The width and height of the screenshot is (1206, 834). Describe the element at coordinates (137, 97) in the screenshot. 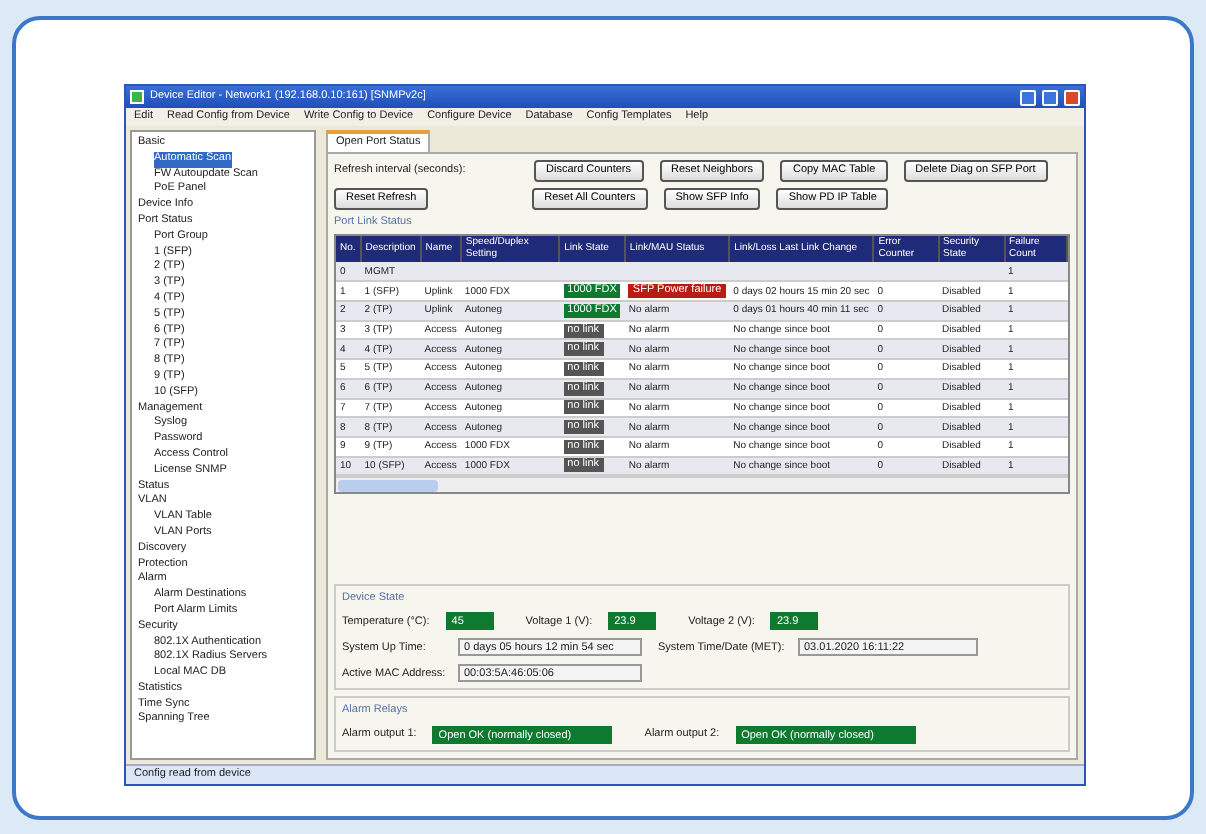

I see `app-icon` at that location.